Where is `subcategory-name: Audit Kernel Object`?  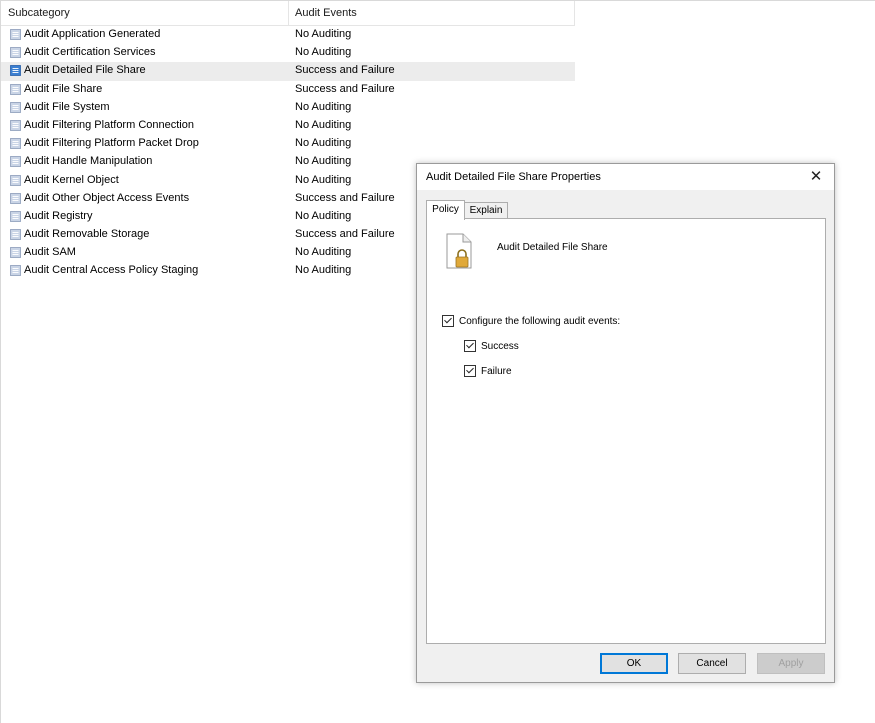
subcategory-name: Audit Kernel Object is located at coordinates (71, 179).